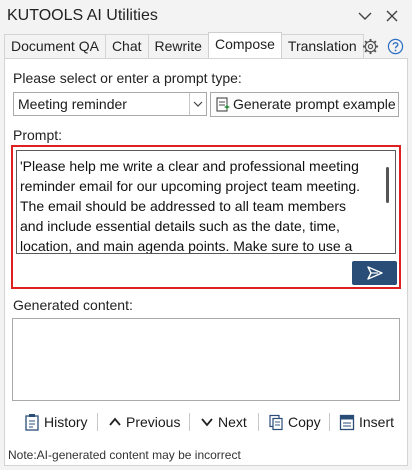 This screenshot has width=412, height=470. Describe the element at coordinates (153, 422) in the screenshot. I see `previous-label: Previous` at that location.